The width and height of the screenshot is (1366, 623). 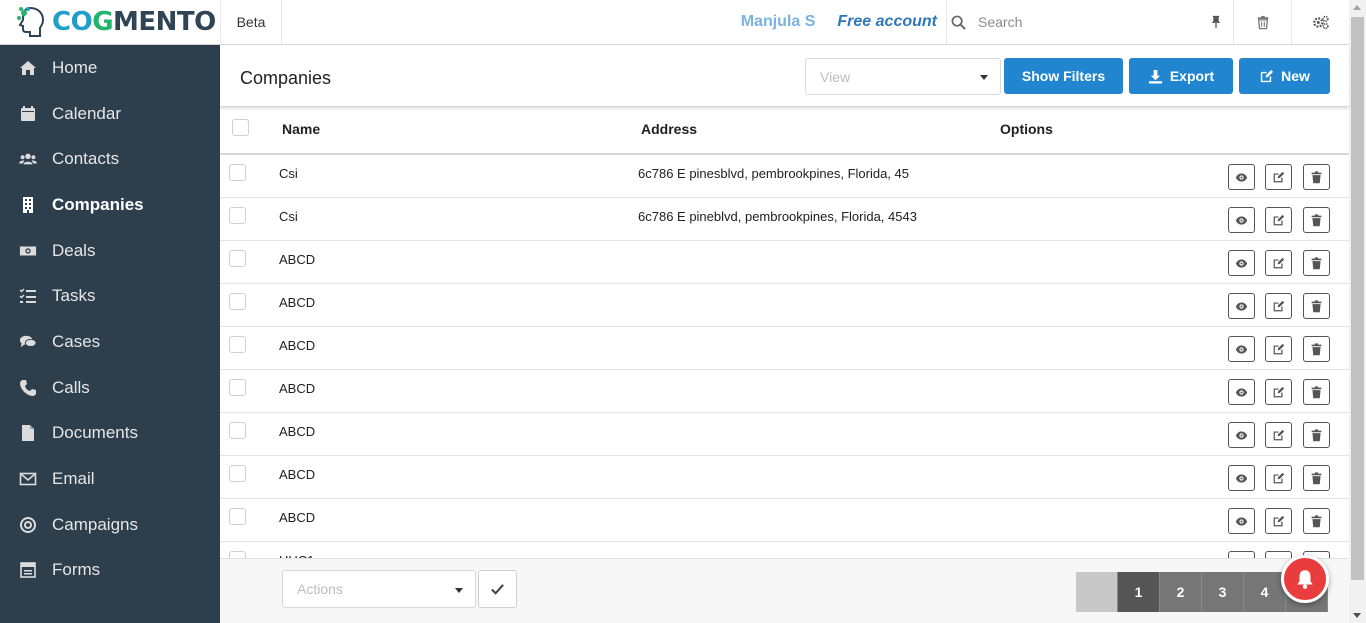 I want to click on pagination-page-2: 2, so click(x=1181, y=592).